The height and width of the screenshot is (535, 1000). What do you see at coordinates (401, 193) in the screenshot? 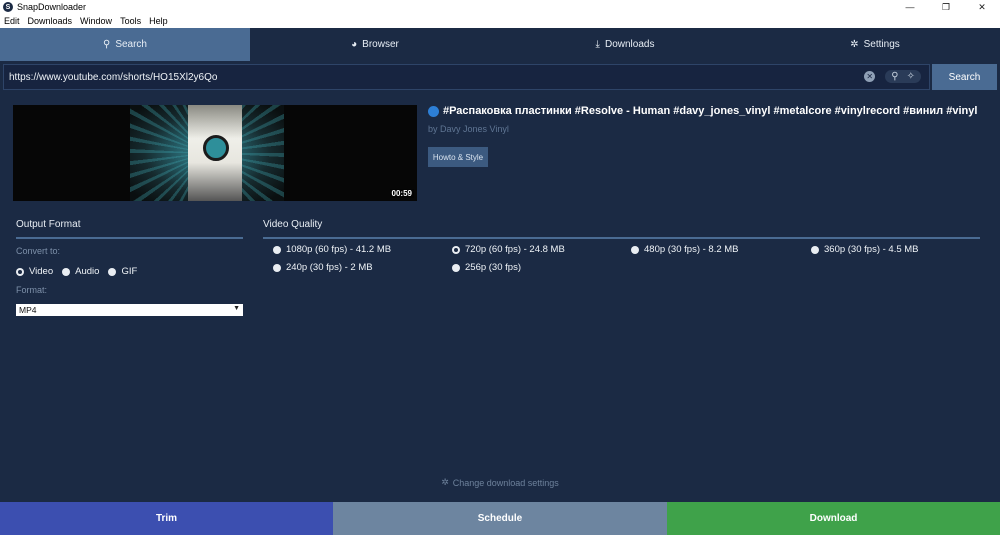
I see `video-duration: 00:59` at bounding box center [401, 193].